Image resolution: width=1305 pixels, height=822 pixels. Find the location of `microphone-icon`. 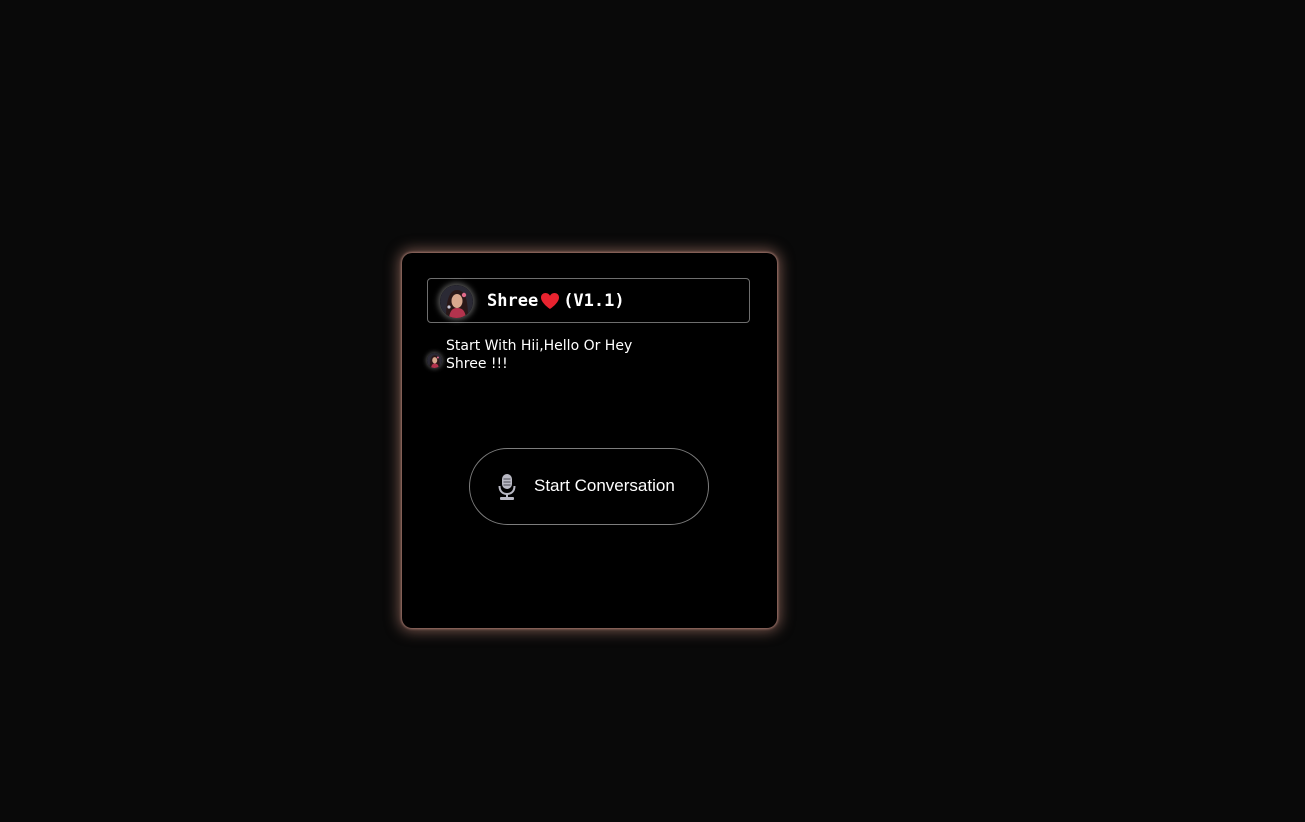

microphone-icon is located at coordinates (507, 487).